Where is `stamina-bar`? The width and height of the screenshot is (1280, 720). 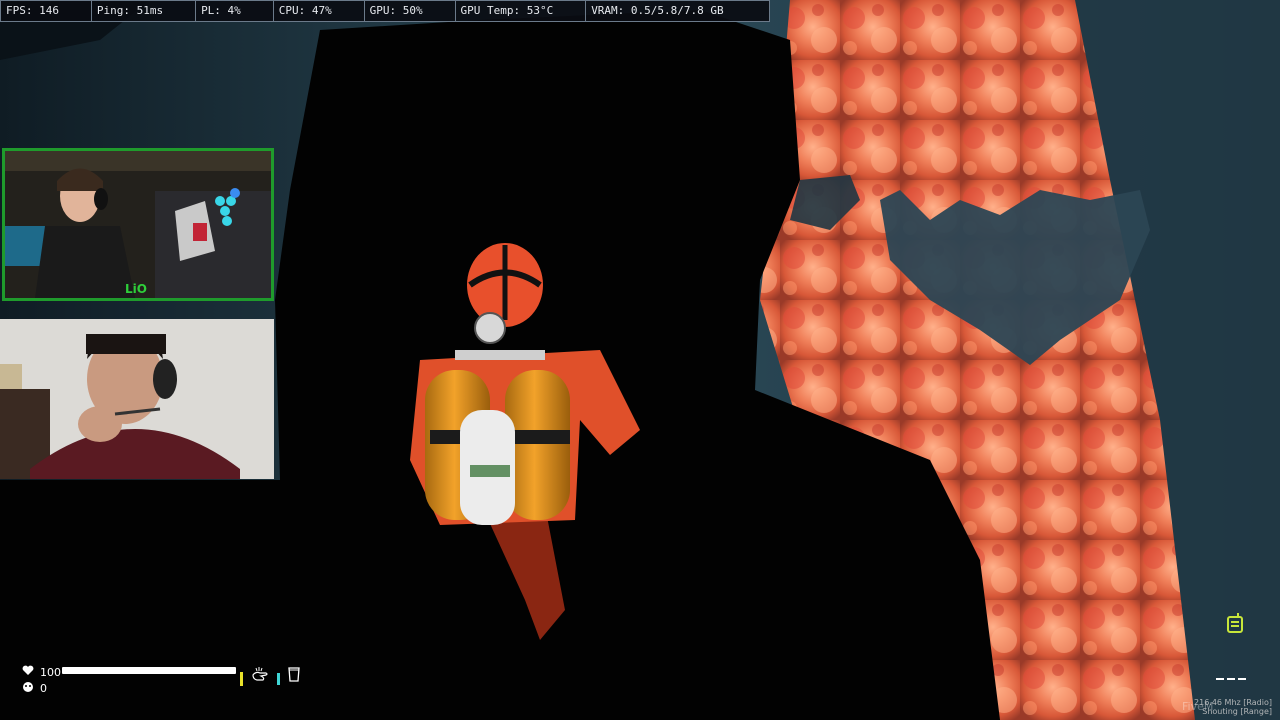 stamina-bar is located at coordinates (241, 679).